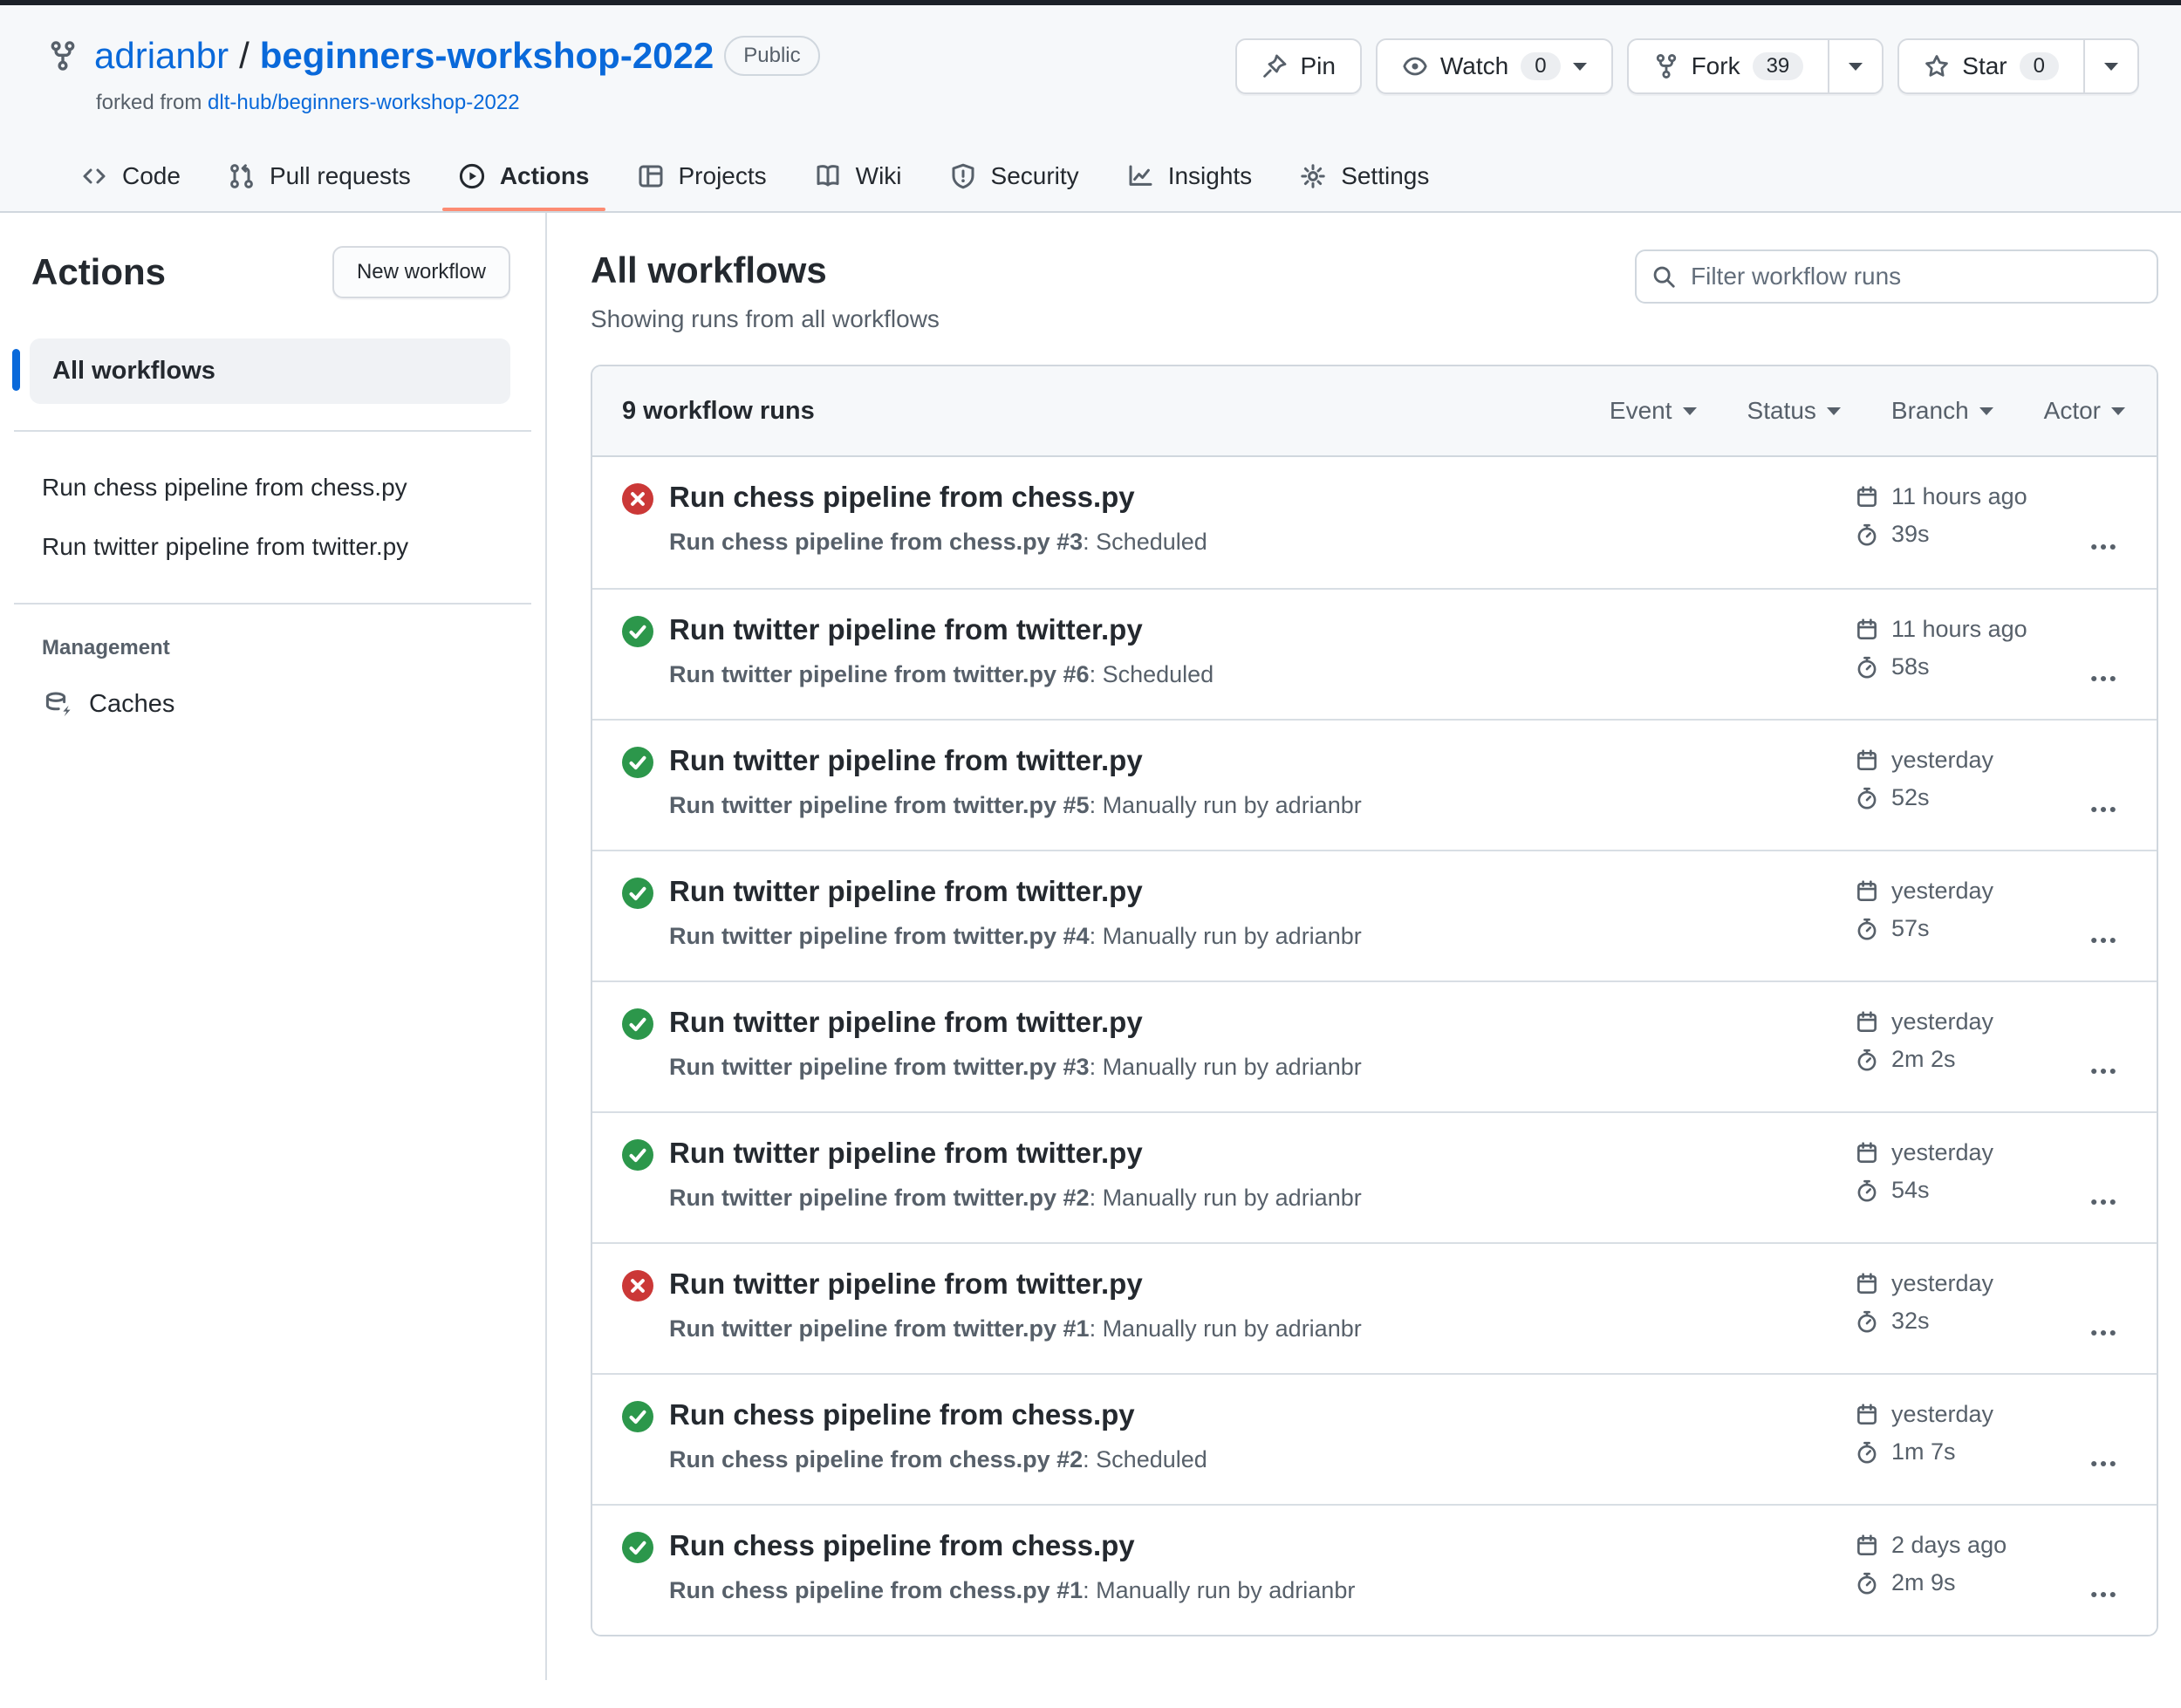 The image size is (2181, 1708). What do you see at coordinates (1385, 175) in the screenshot?
I see `tab-label: Settings` at bounding box center [1385, 175].